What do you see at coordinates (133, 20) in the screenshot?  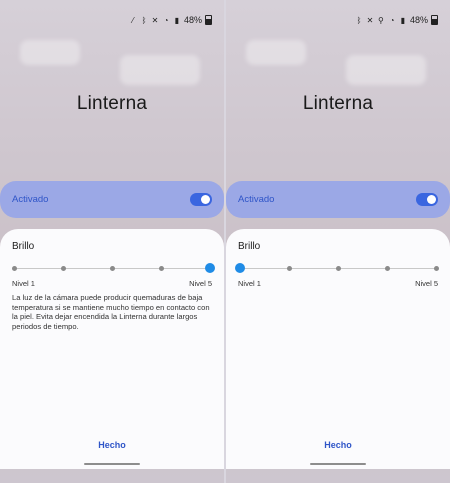 I see `mute-icon: ⁄` at bounding box center [133, 20].